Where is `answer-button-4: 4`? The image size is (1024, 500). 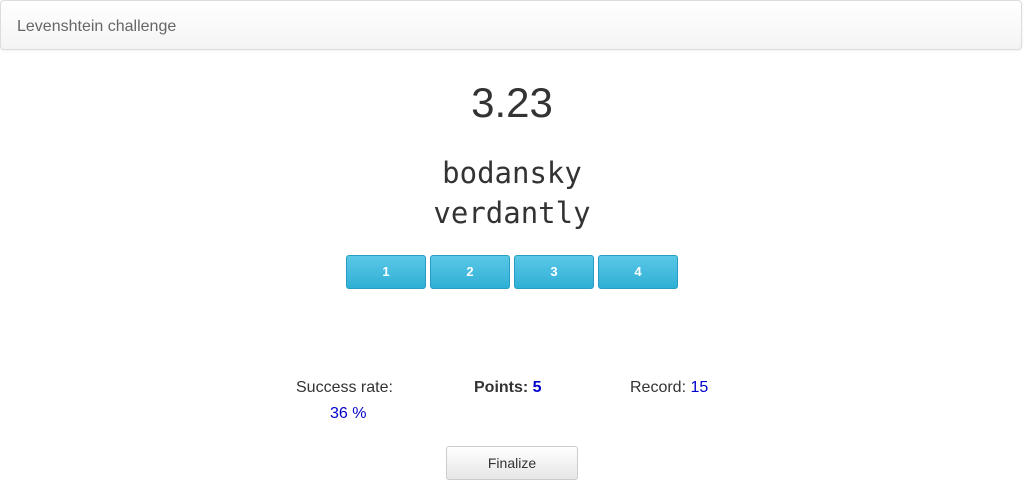
answer-button-4: 4 is located at coordinates (638, 272).